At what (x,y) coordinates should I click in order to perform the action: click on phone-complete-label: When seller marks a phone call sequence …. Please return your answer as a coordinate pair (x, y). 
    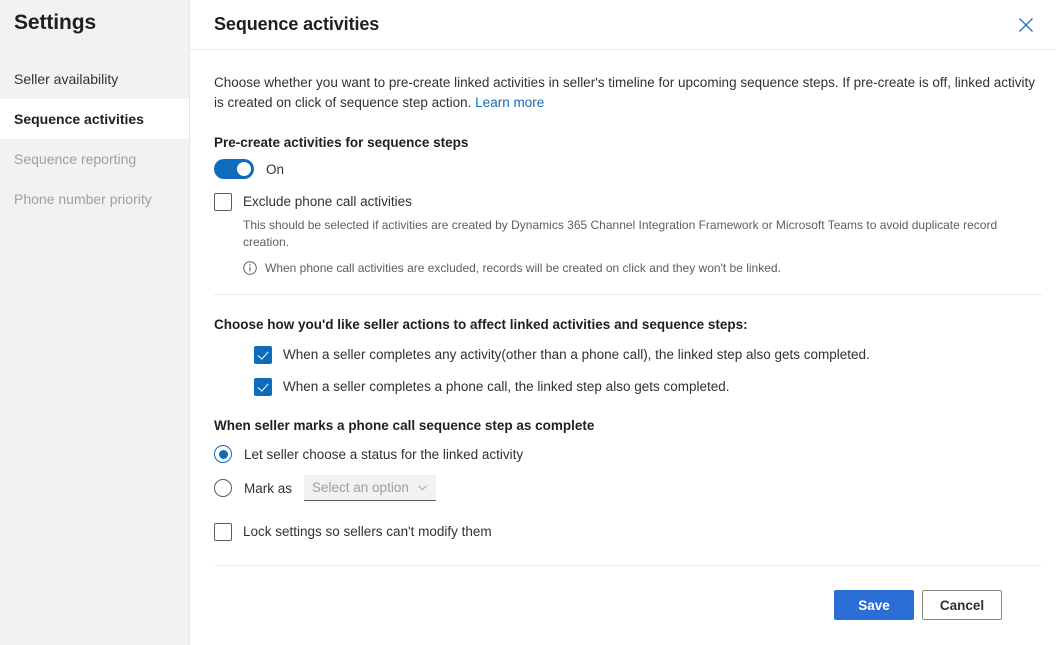
    Looking at the image, I should click on (404, 425).